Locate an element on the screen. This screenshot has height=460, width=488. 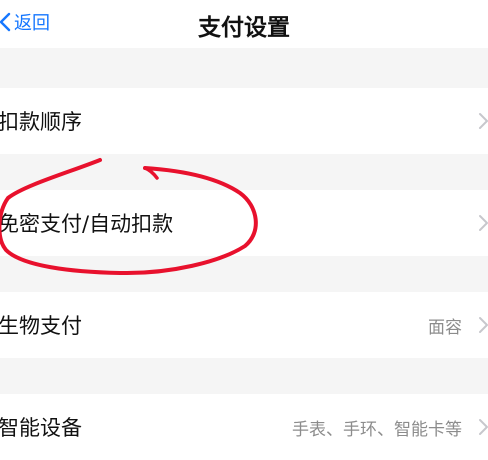
page-title: 支付设置 is located at coordinates (244, 28).